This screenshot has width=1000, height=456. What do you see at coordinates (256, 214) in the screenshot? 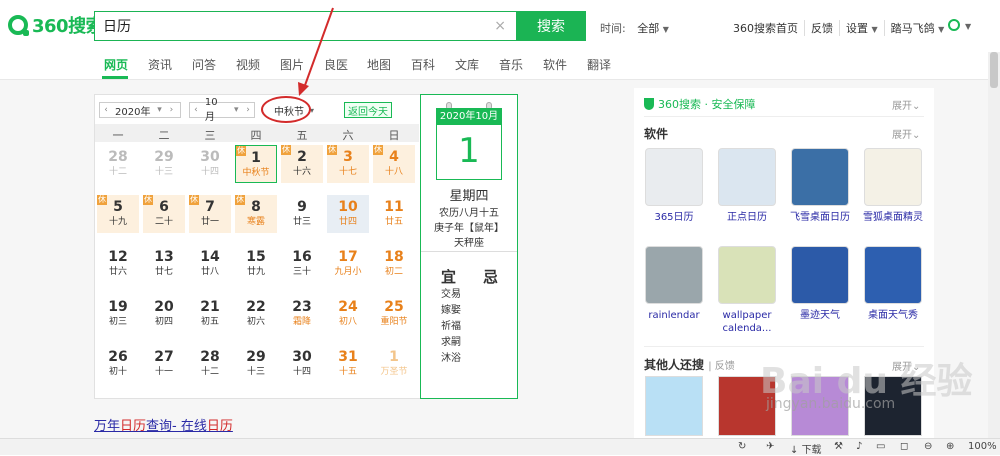
I see `calendar-day: 8 寒露` at bounding box center [256, 214].